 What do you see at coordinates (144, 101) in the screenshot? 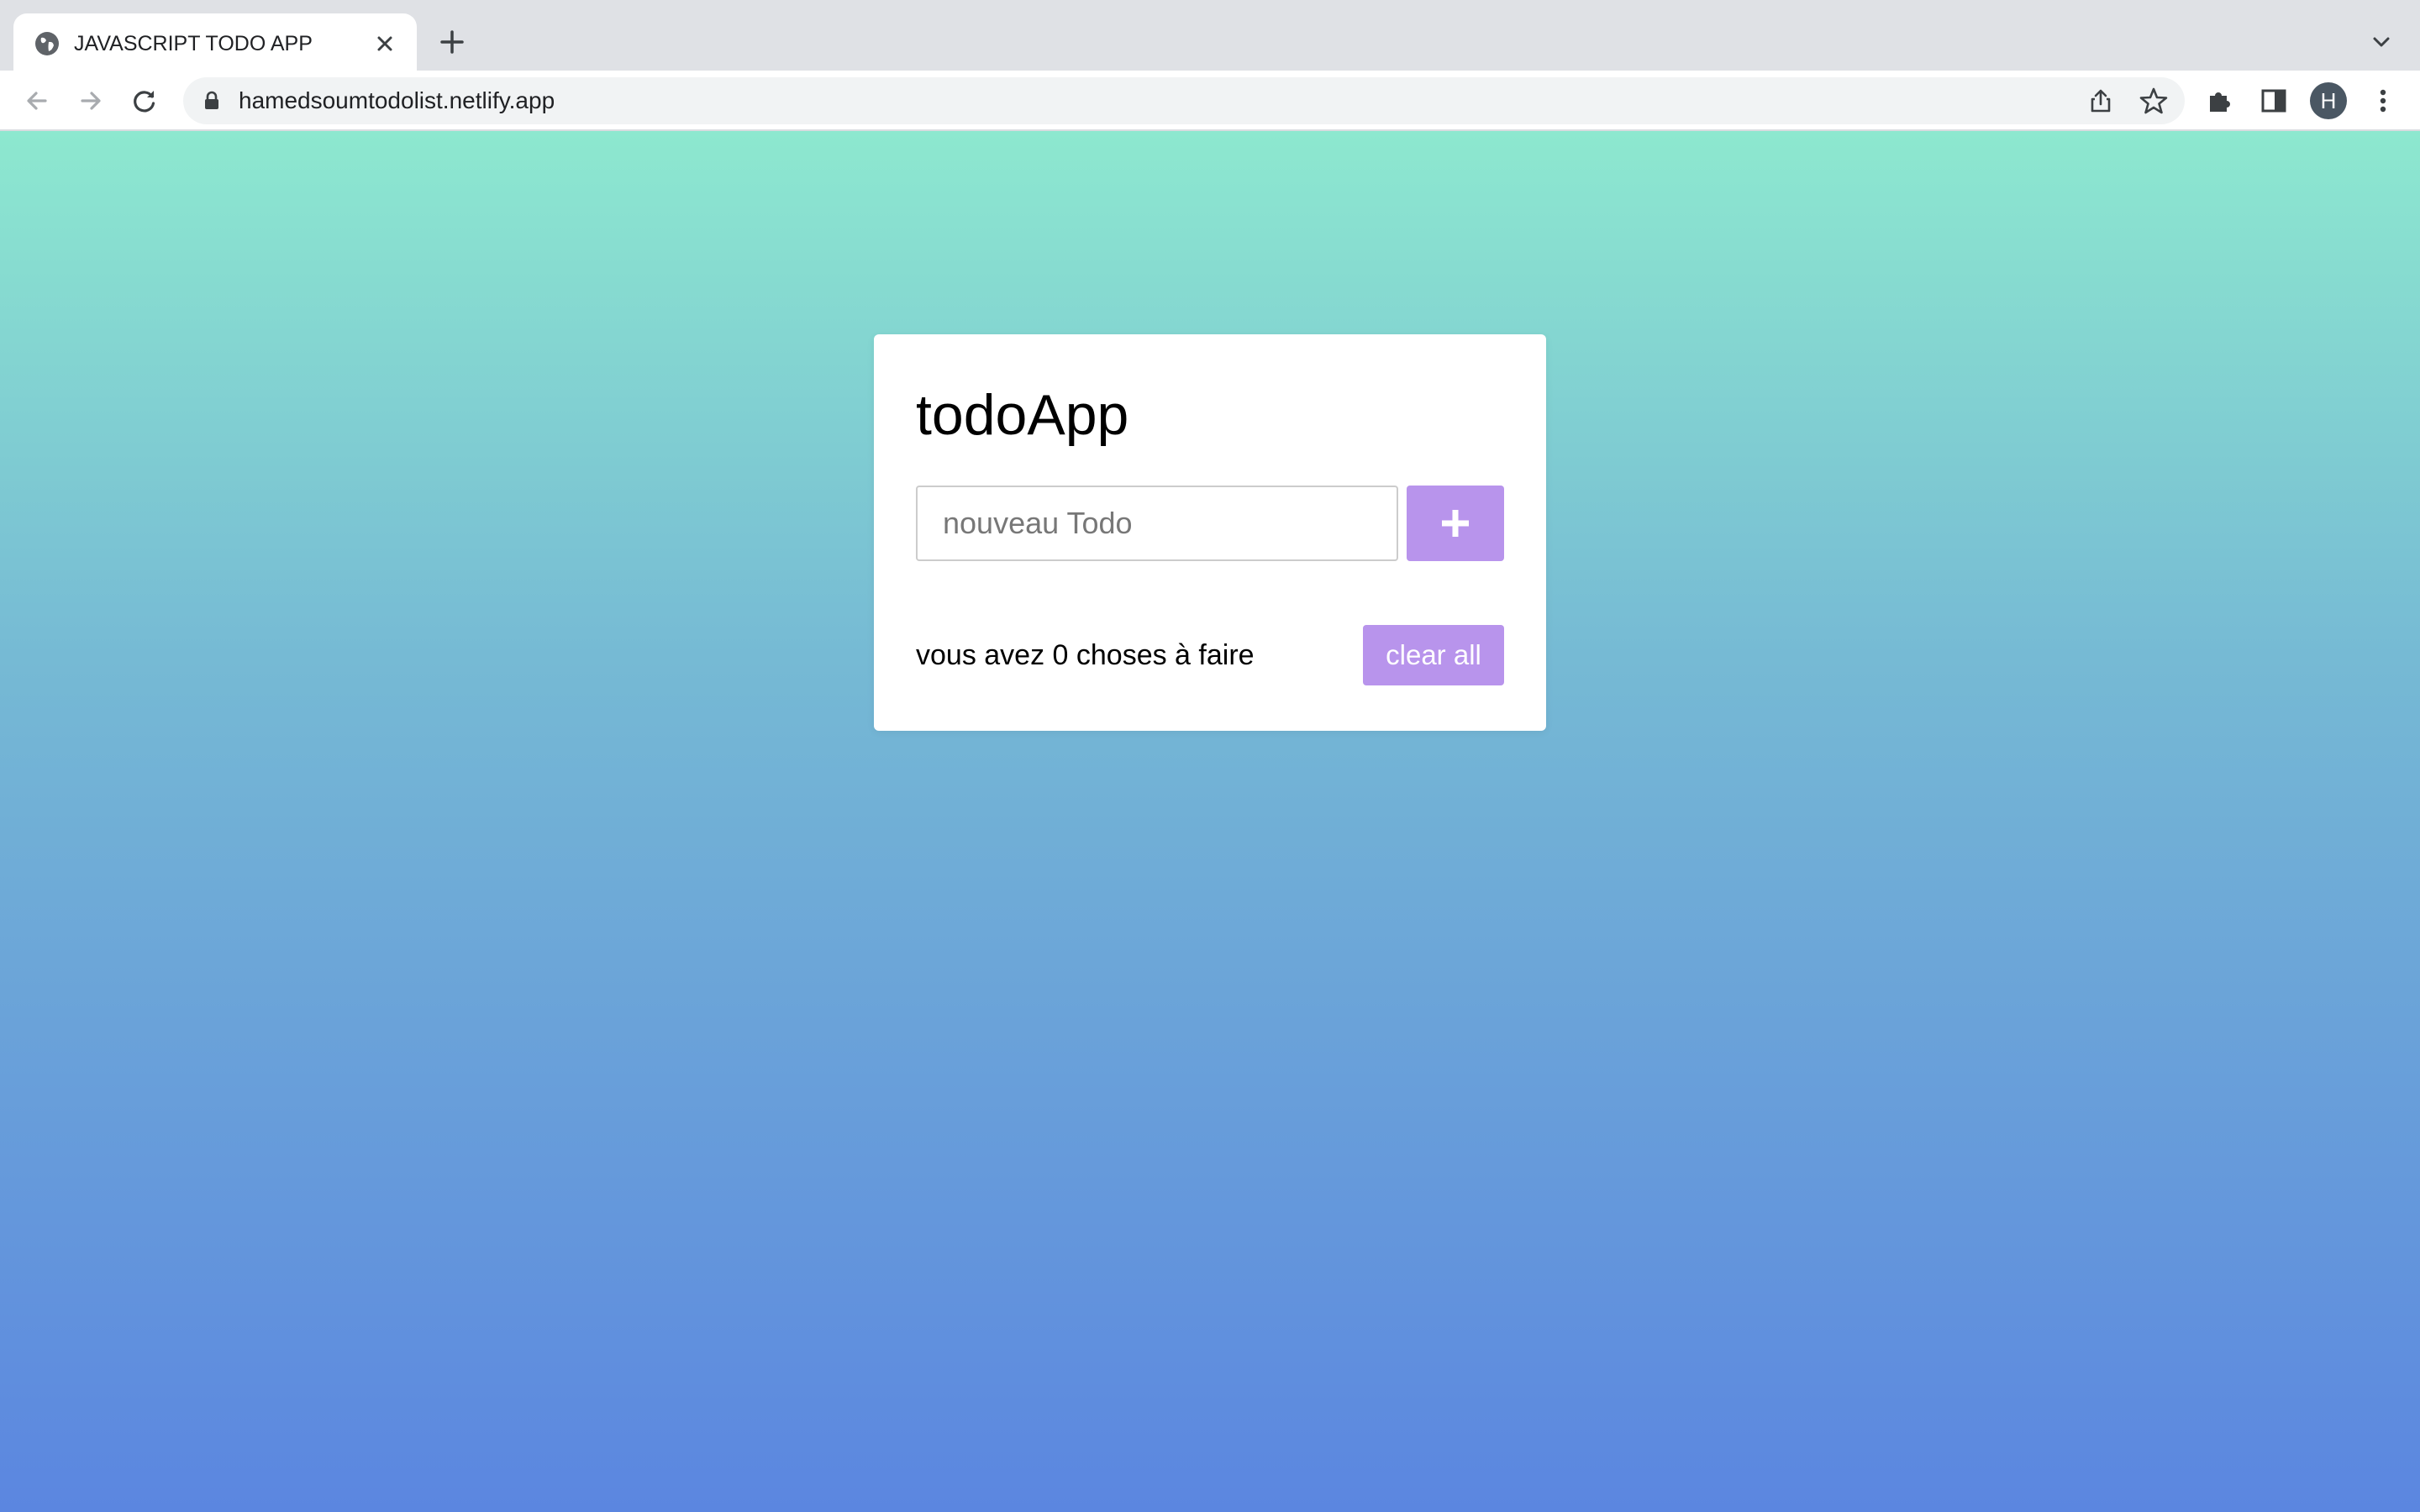
I see `reload-icon` at bounding box center [144, 101].